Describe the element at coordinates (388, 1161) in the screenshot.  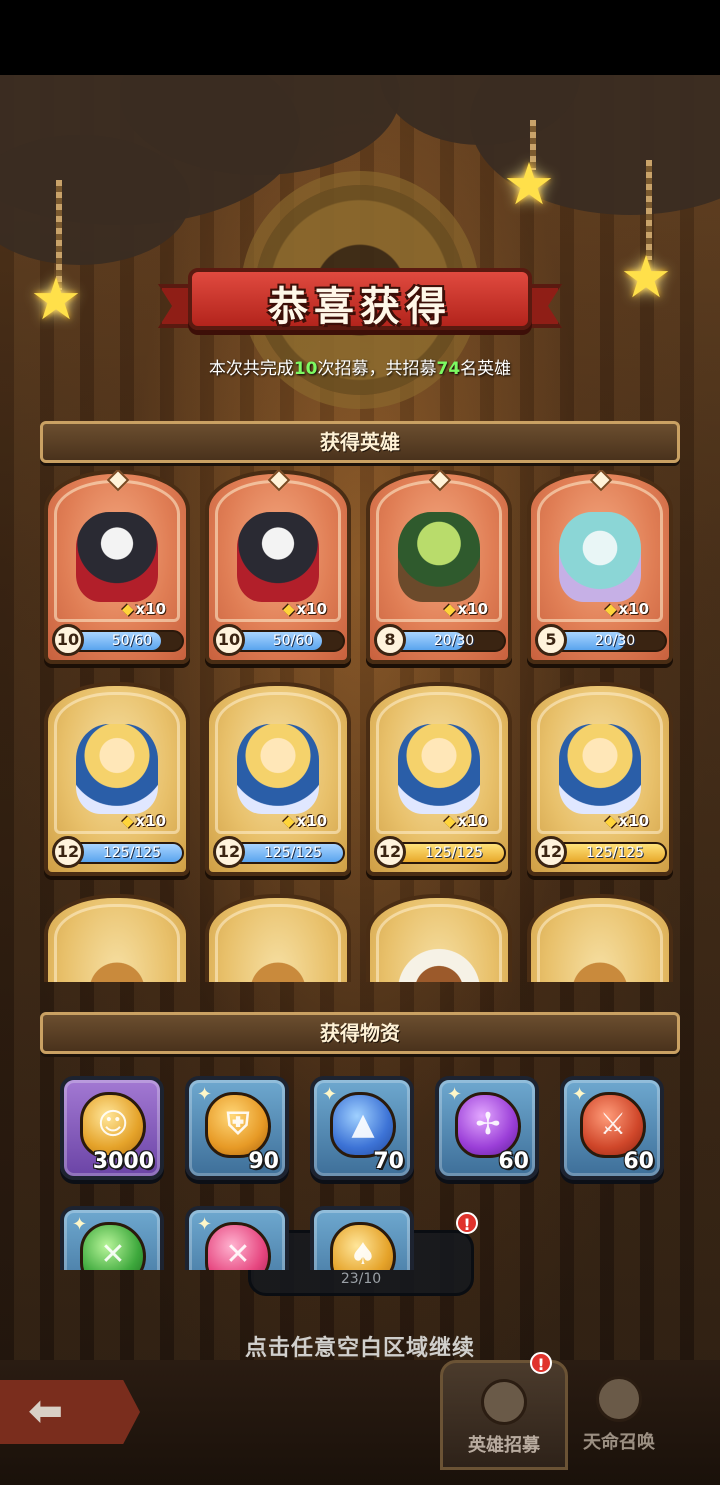
I see `item-qty: 70` at that location.